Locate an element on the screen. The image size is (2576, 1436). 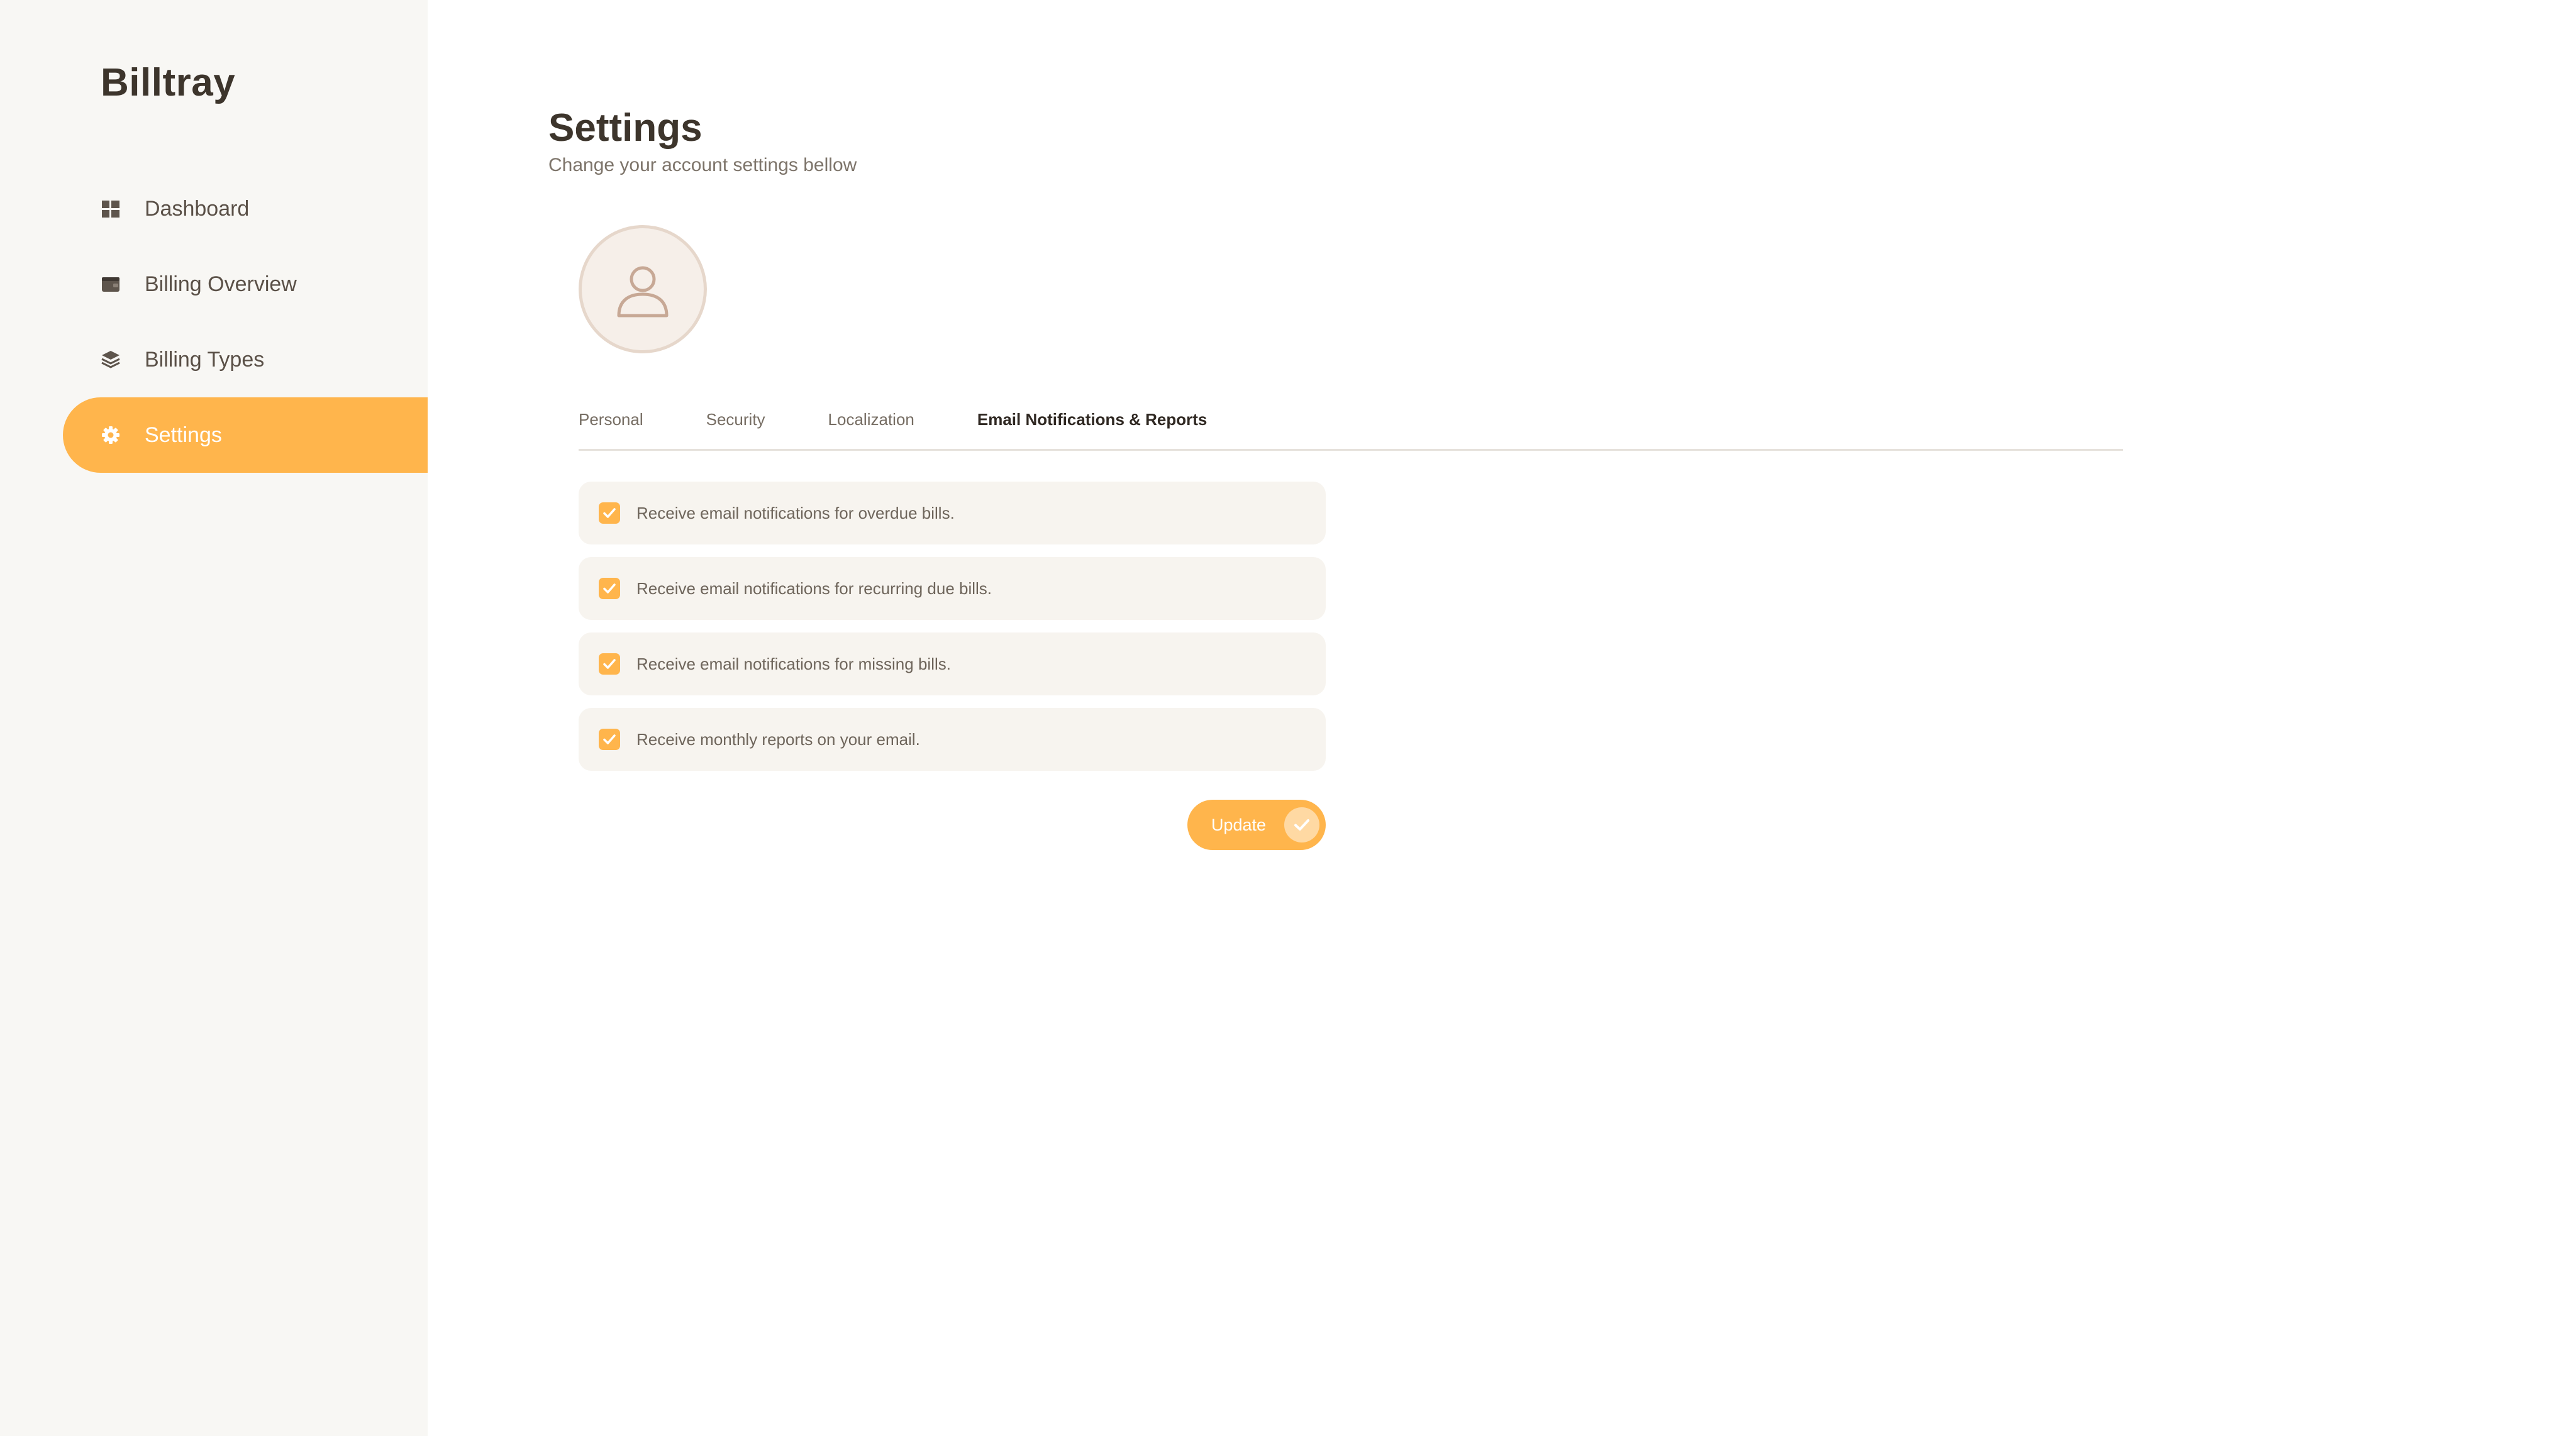
sidebar-item-billing-types: Billing Types is located at coordinates (245, 359).